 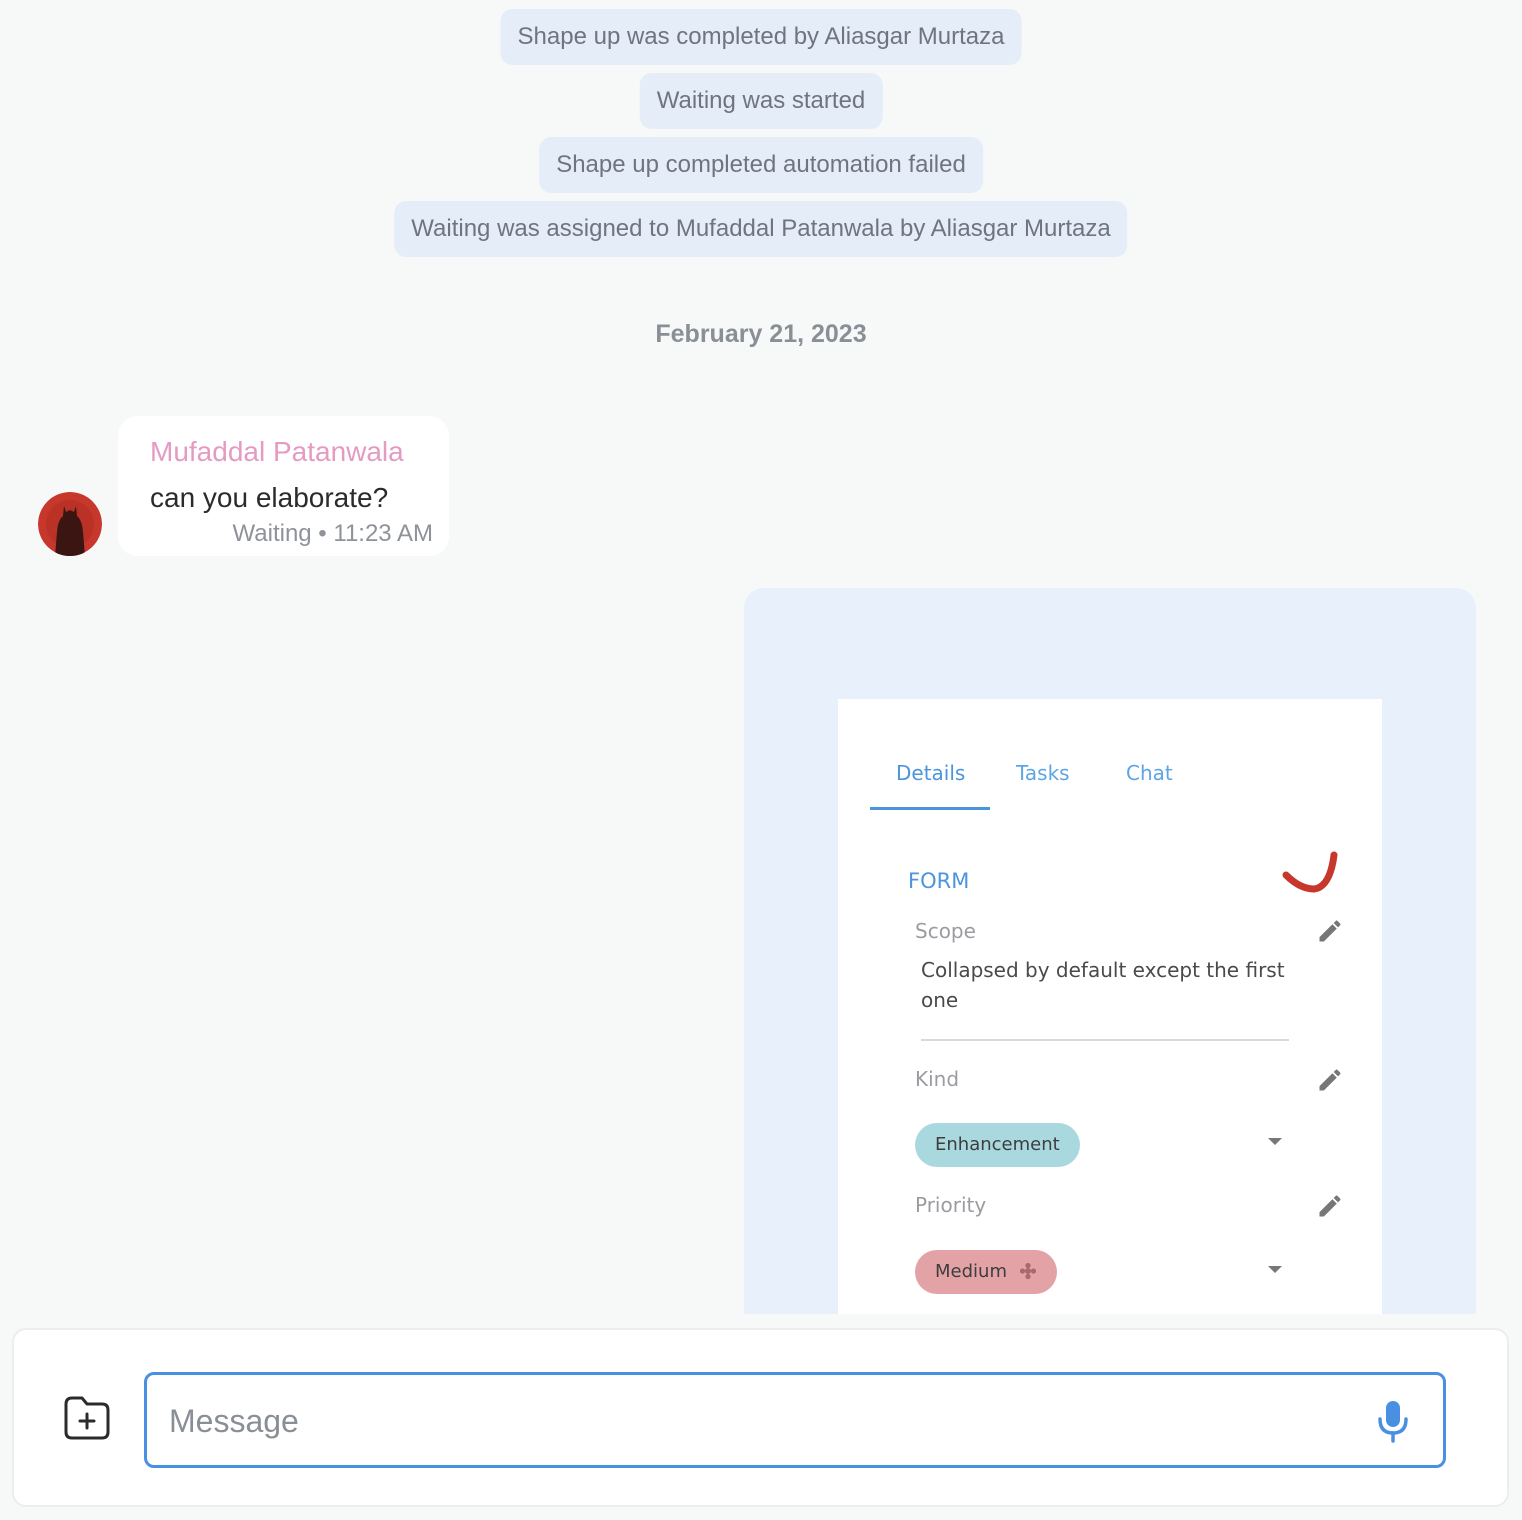 What do you see at coordinates (930, 808) in the screenshot?
I see `active-tab-underline` at bounding box center [930, 808].